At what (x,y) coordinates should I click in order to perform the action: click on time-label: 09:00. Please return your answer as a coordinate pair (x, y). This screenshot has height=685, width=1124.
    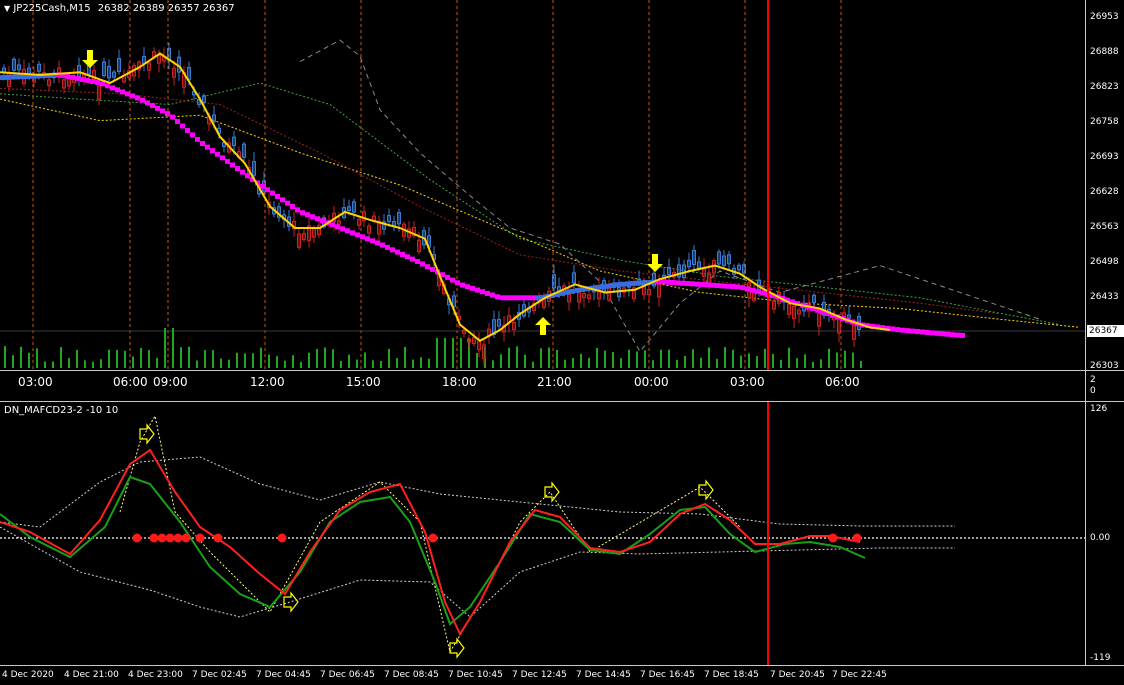
    Looking at the image, I should click on (170, 382).